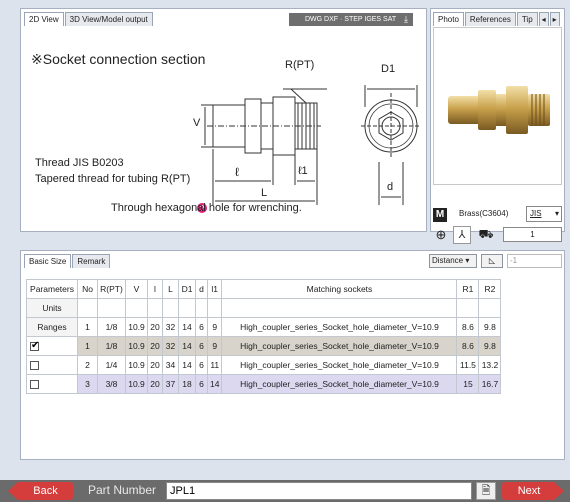 The width and height of the screenshot is (570, 502). What do you see at coordinates (264, 193) in the screenshot?
I see `label-L: L` at bounding box center [264, 193].